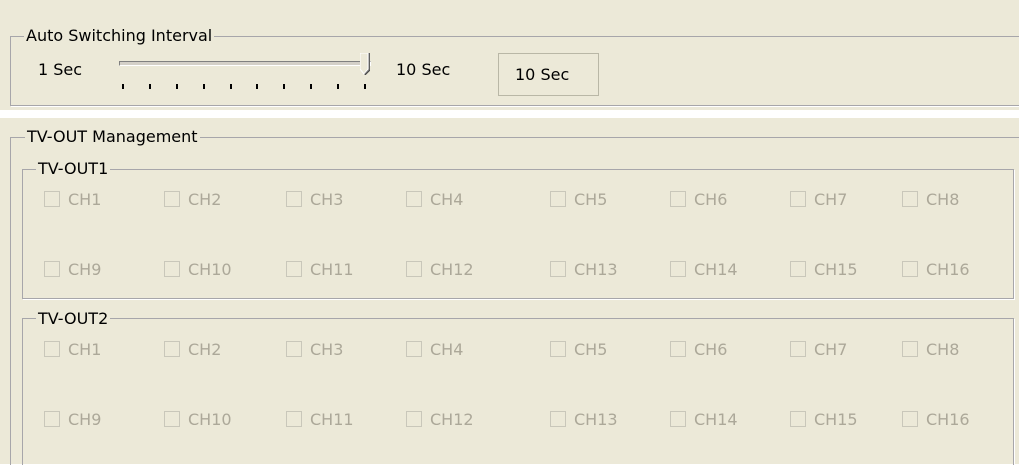 The image size is (1019, 465). What do you see at coordinates (711, 199) in the screenshot?
I see `checkbox-label: CH6` at bounding box center [711, 199].